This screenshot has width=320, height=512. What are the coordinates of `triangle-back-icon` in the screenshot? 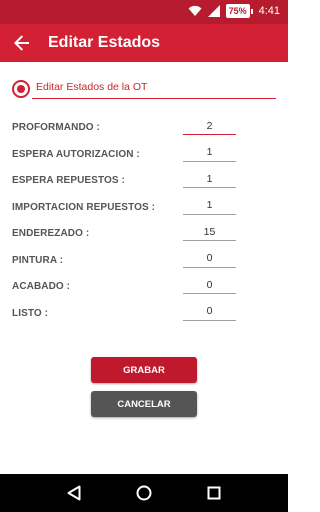 It's located at (74, 493).